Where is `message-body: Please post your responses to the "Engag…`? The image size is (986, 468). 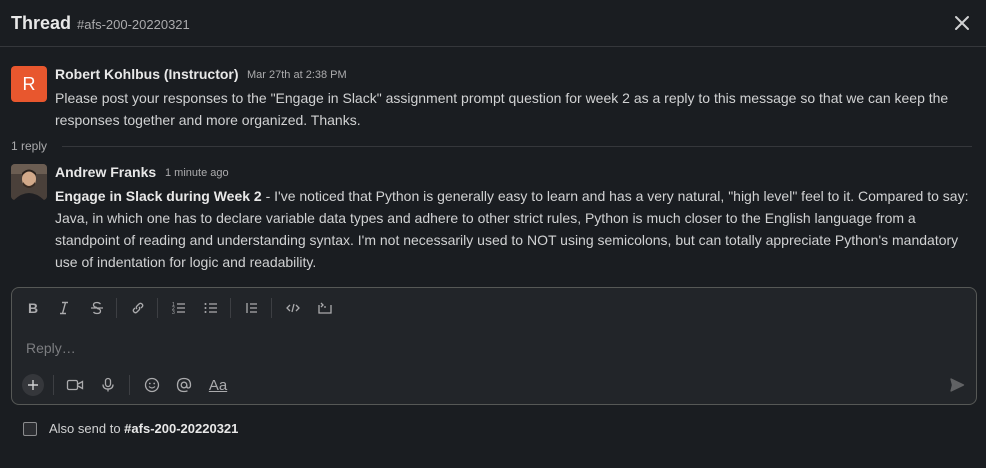 message-body: Please post your responses to the "Engag… is located at coordinates (502, 109).